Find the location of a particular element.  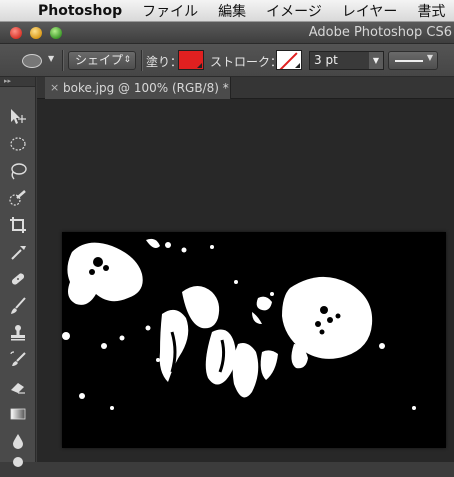

menu-layer: レイヤー is located at coordinates (370, 11).